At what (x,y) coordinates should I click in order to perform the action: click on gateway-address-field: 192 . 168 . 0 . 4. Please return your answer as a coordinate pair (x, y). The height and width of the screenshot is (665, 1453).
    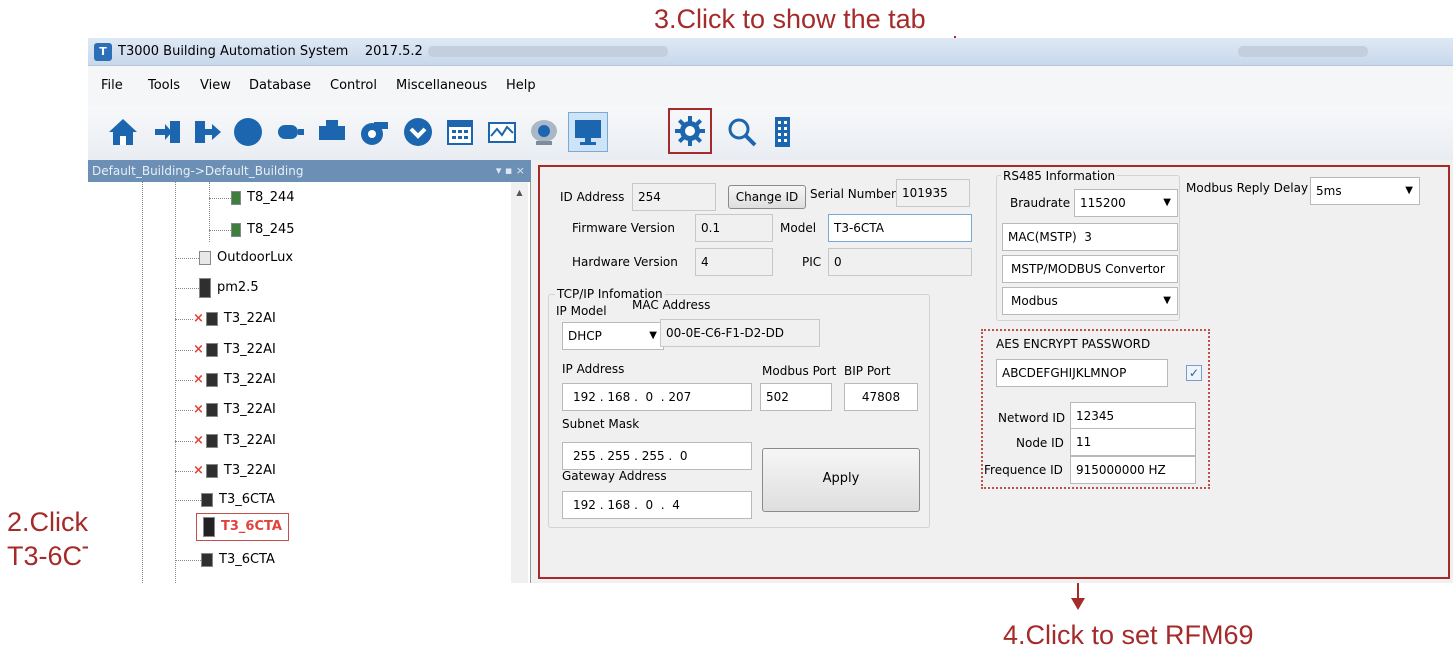
    Looking at the image, I should click on (657, 505).